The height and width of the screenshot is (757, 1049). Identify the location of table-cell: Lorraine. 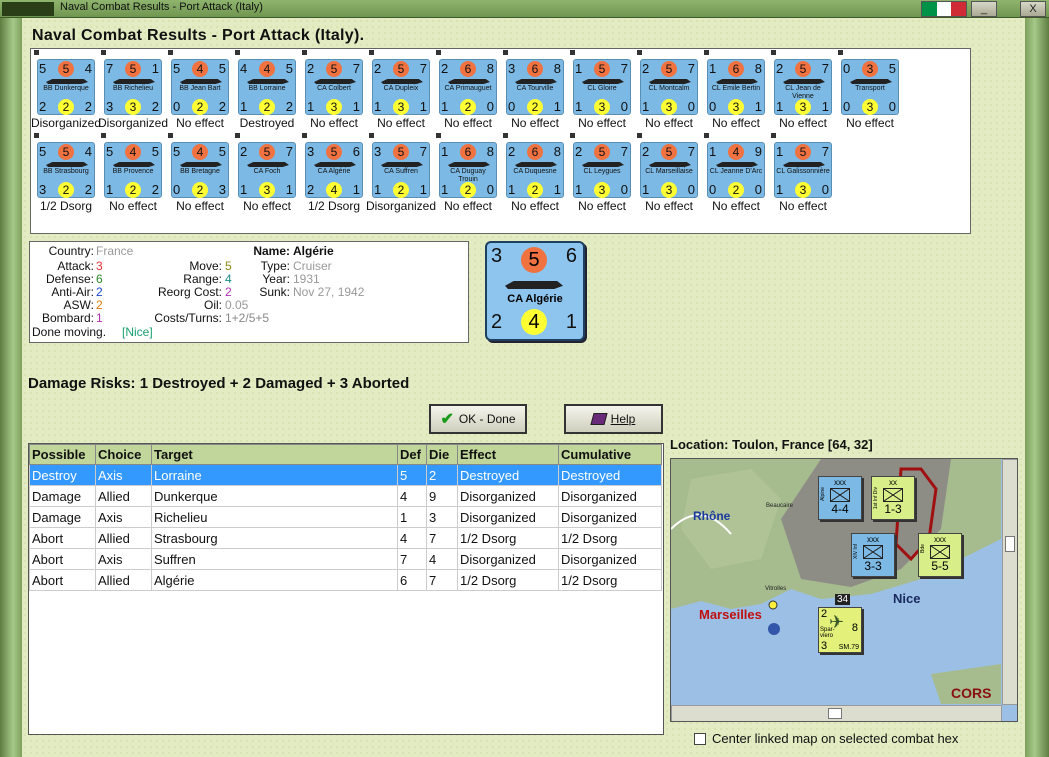
(274, 475).